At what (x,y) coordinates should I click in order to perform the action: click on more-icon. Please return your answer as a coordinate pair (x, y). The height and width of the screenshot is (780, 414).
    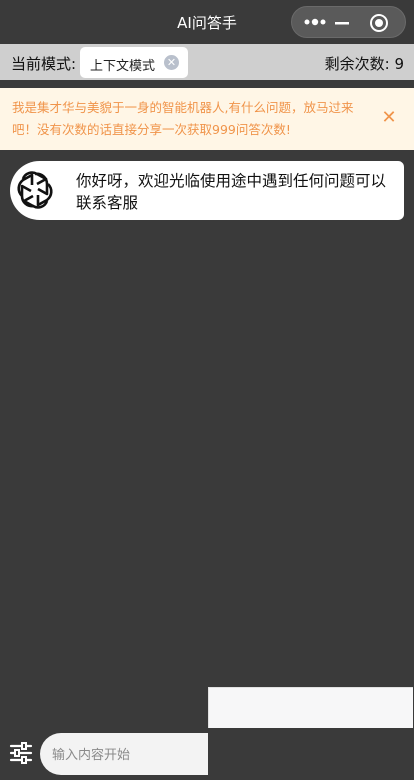
    Looking at the image, I should click on (315, 22).